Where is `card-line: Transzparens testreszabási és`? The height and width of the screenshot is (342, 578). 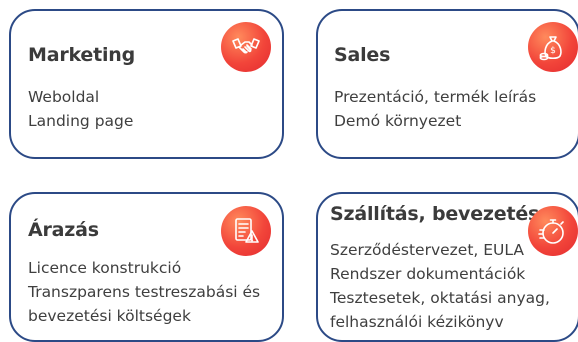
card-line: Transzparens testreszabási és is located at coordinates (144, 292).